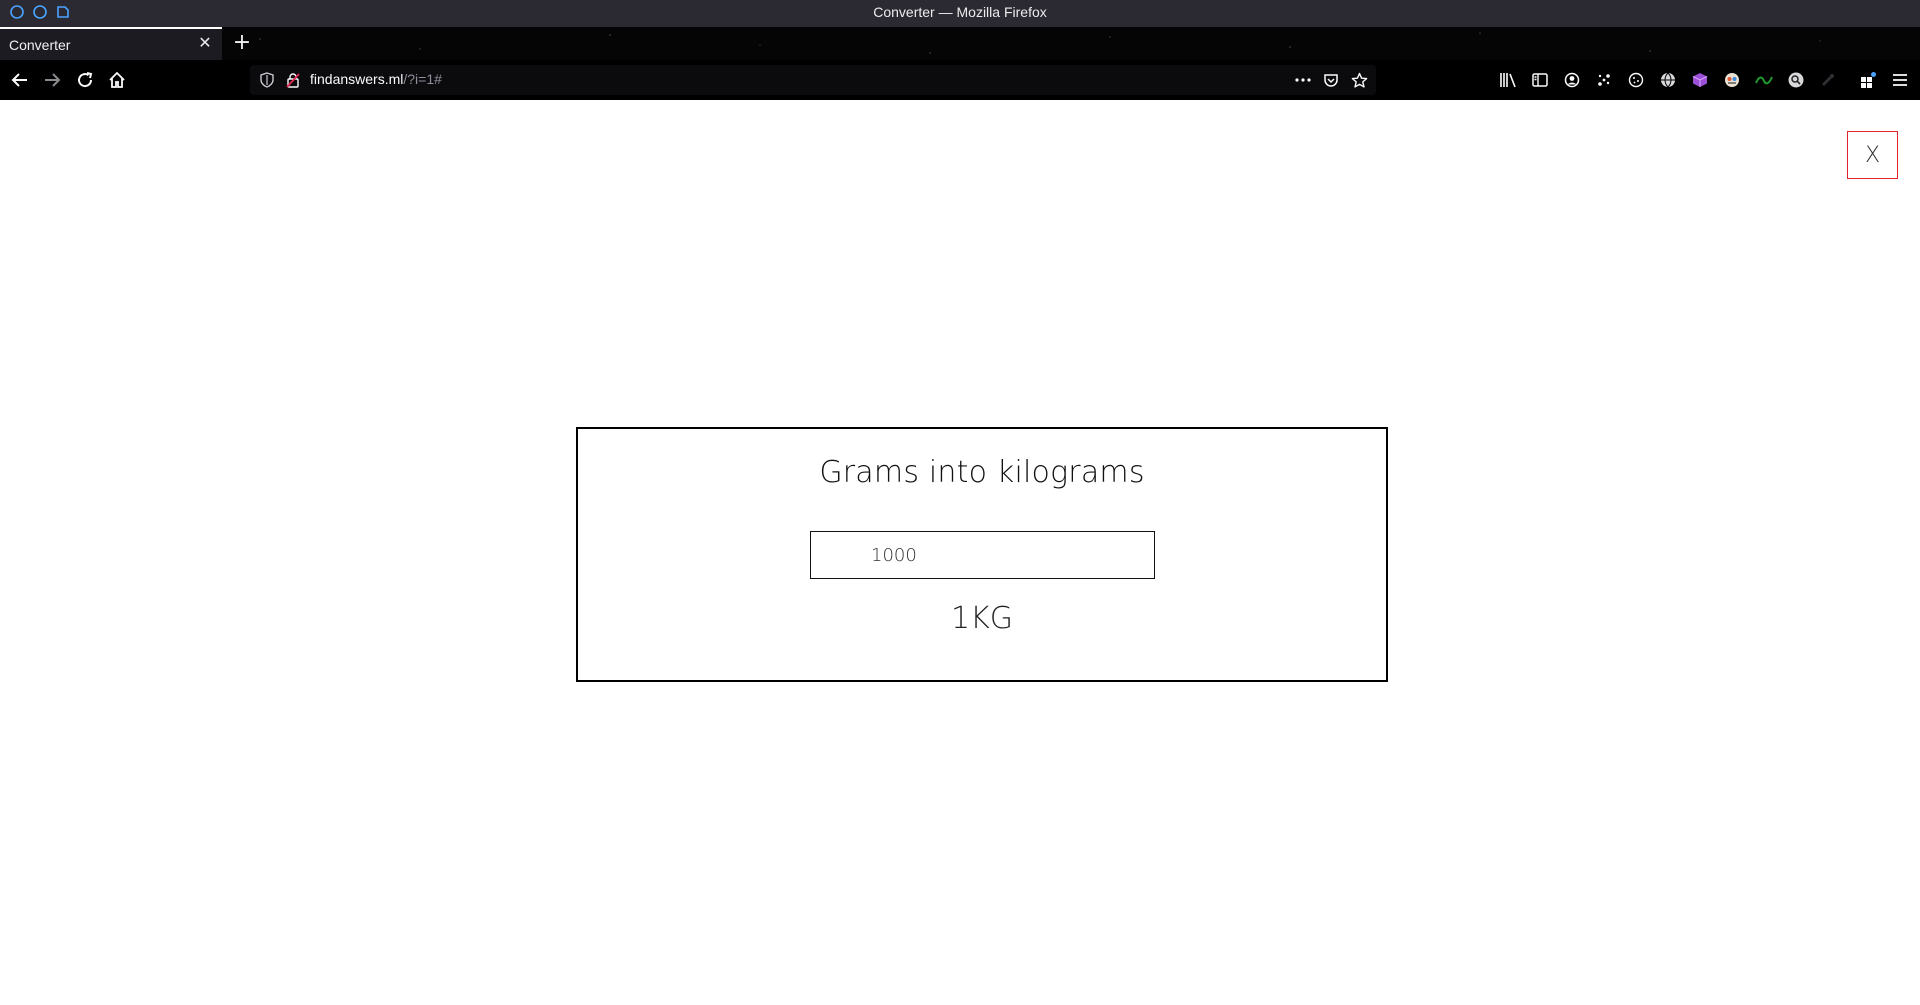 The image size is (1920, 1005). What do you see at coordinates (422, 79) in the screenshot?
I see `url-path: /?i=1#` at bounding box center [422, 79].